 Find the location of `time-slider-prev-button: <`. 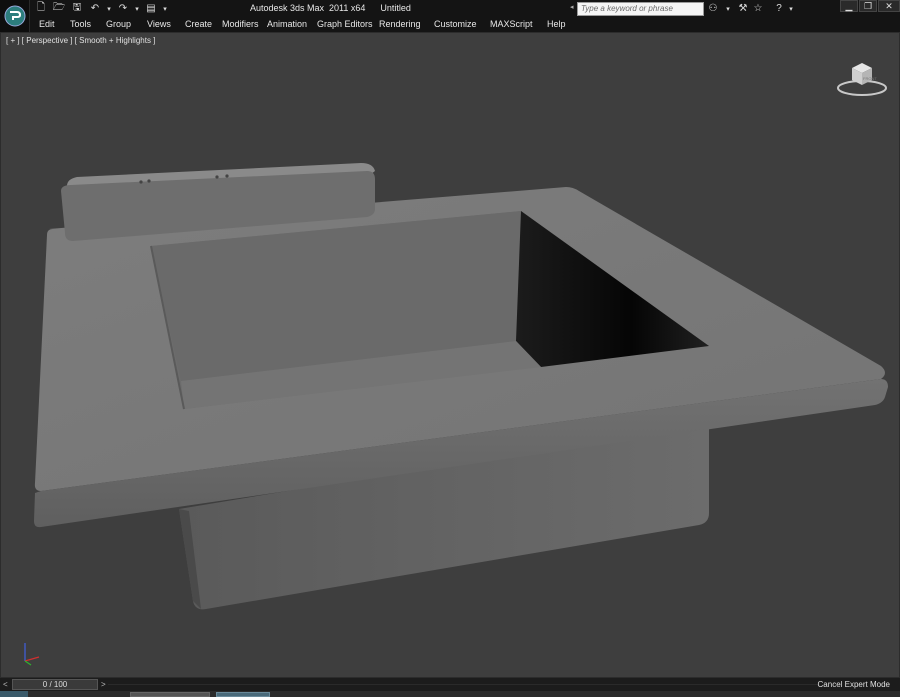

time-slider-prev-button: < is located at coordinates (5, 684).